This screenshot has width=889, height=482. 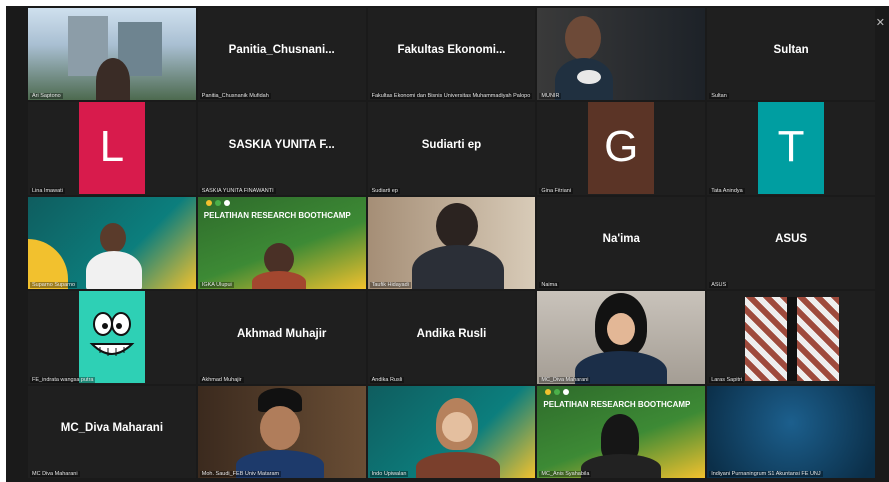 I want to click on participant-avatar, so click(x=111, y=337).